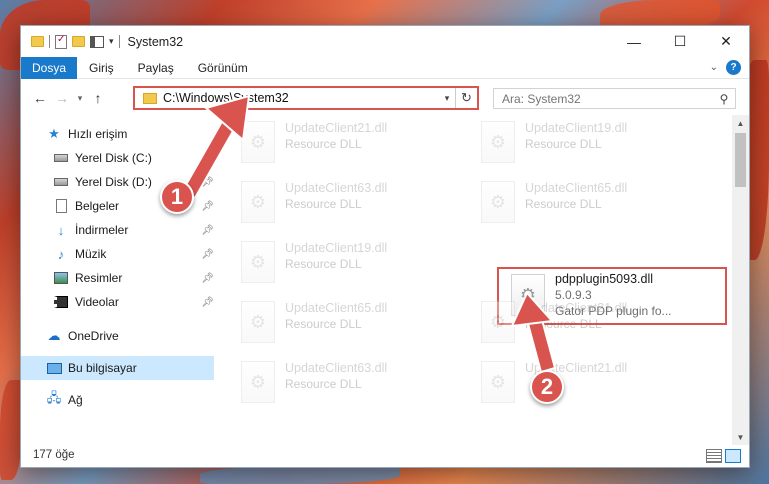 The width and height of the screenshot is (769, 484). Describe the element at coordinates (714, 67) in the screenshot. I see `expand-ribbon-icon: ⌄` at that location.